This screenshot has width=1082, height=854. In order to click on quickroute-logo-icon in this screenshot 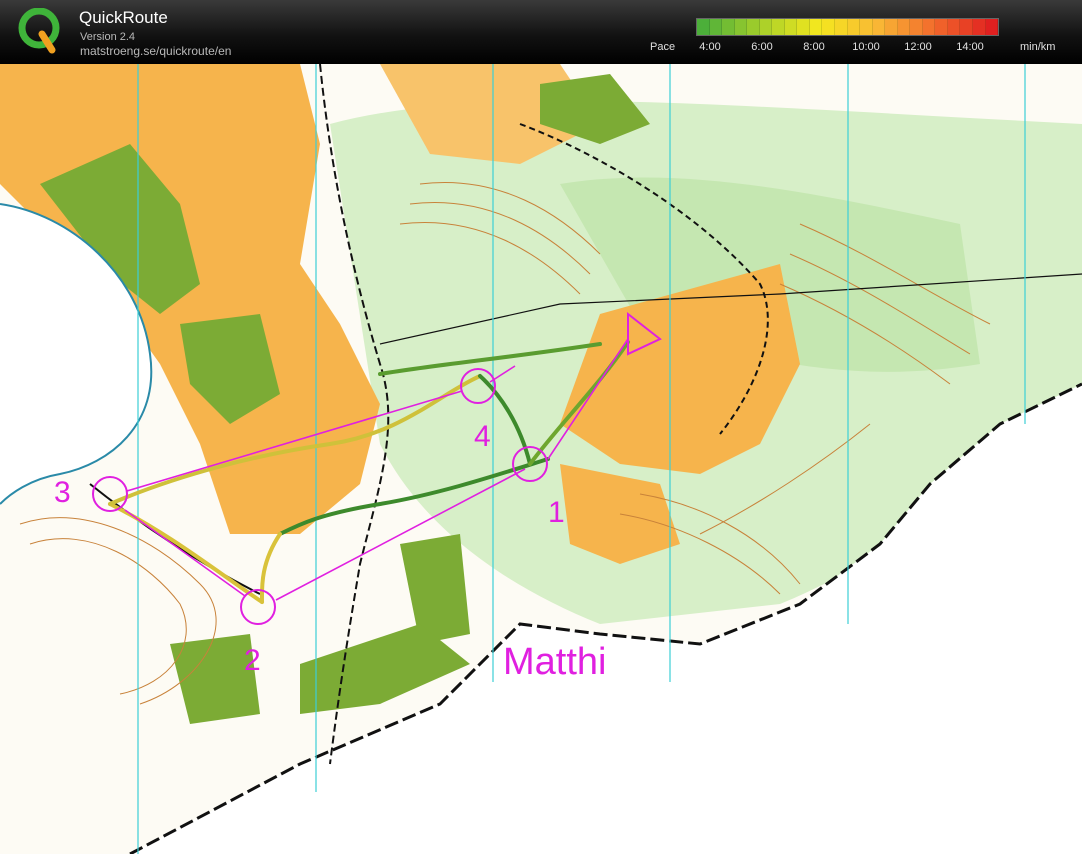, I will do `click(39, 31)`.